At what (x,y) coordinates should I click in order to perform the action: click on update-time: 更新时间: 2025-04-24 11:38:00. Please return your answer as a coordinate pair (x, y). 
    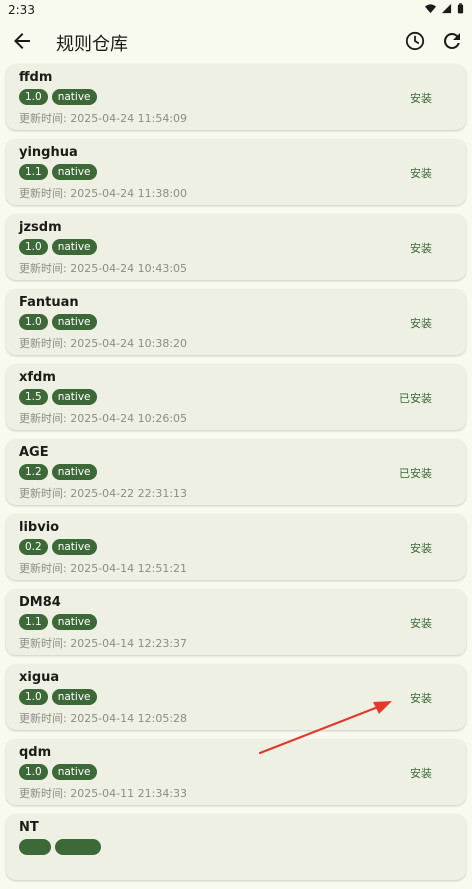
    Looking at the image, I should click on (103, 193).